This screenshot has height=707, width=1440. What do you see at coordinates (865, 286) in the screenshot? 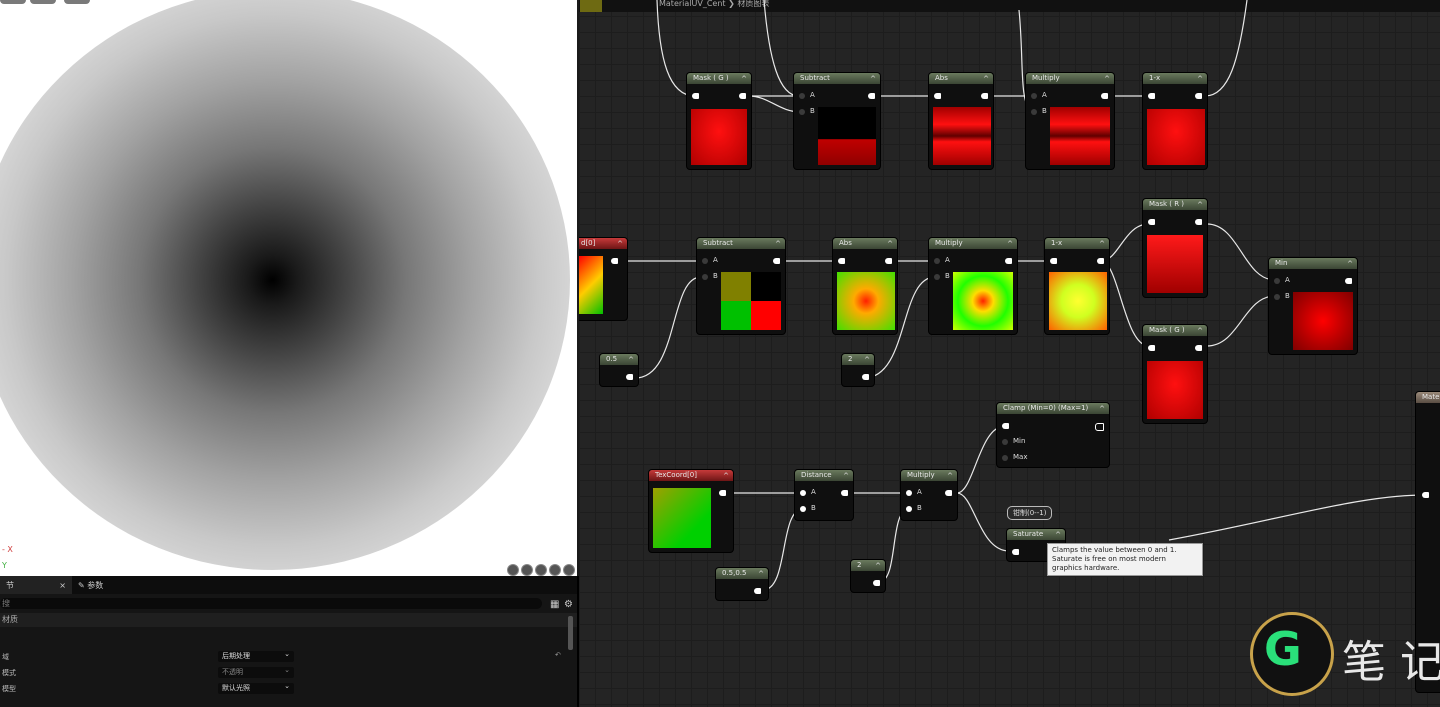
I see `node-abs-mid: Abs` at bounding box center [865, 286].